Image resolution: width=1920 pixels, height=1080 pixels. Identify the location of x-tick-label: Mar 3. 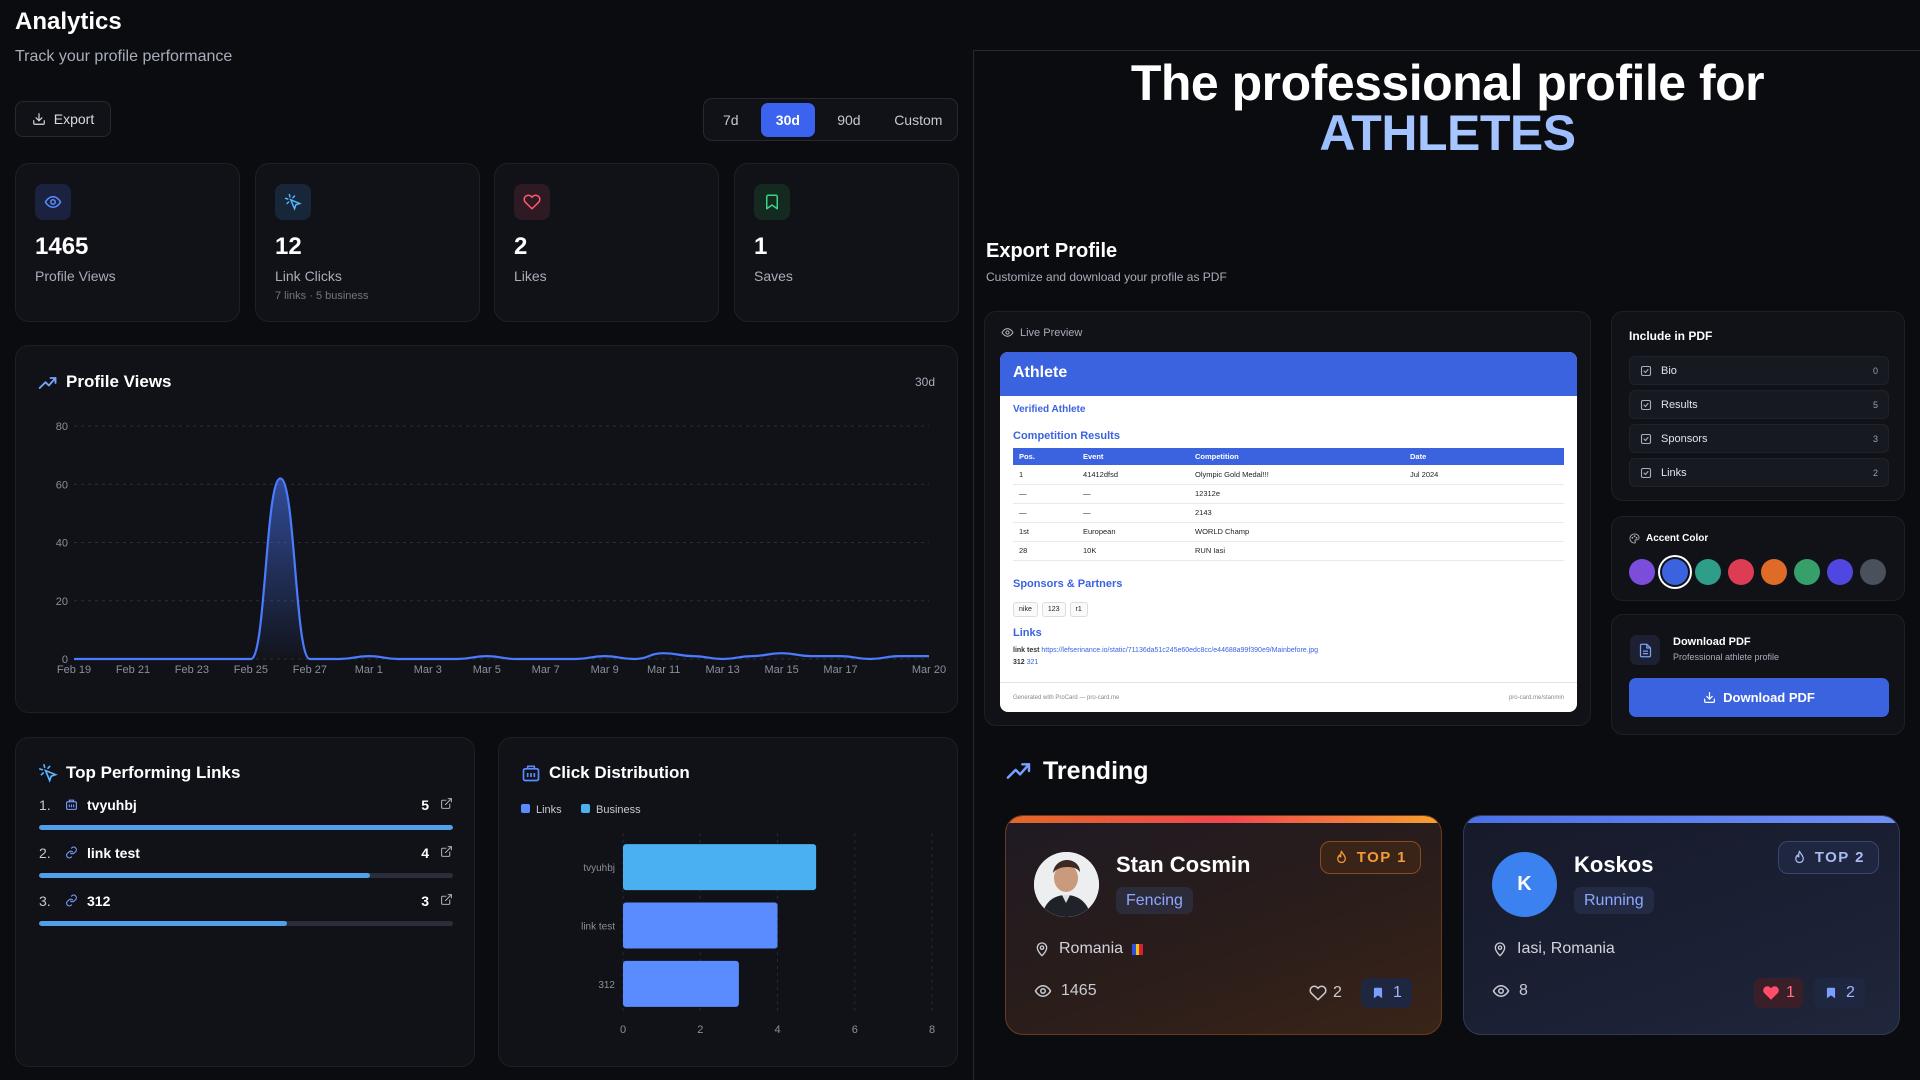
(428, 670).